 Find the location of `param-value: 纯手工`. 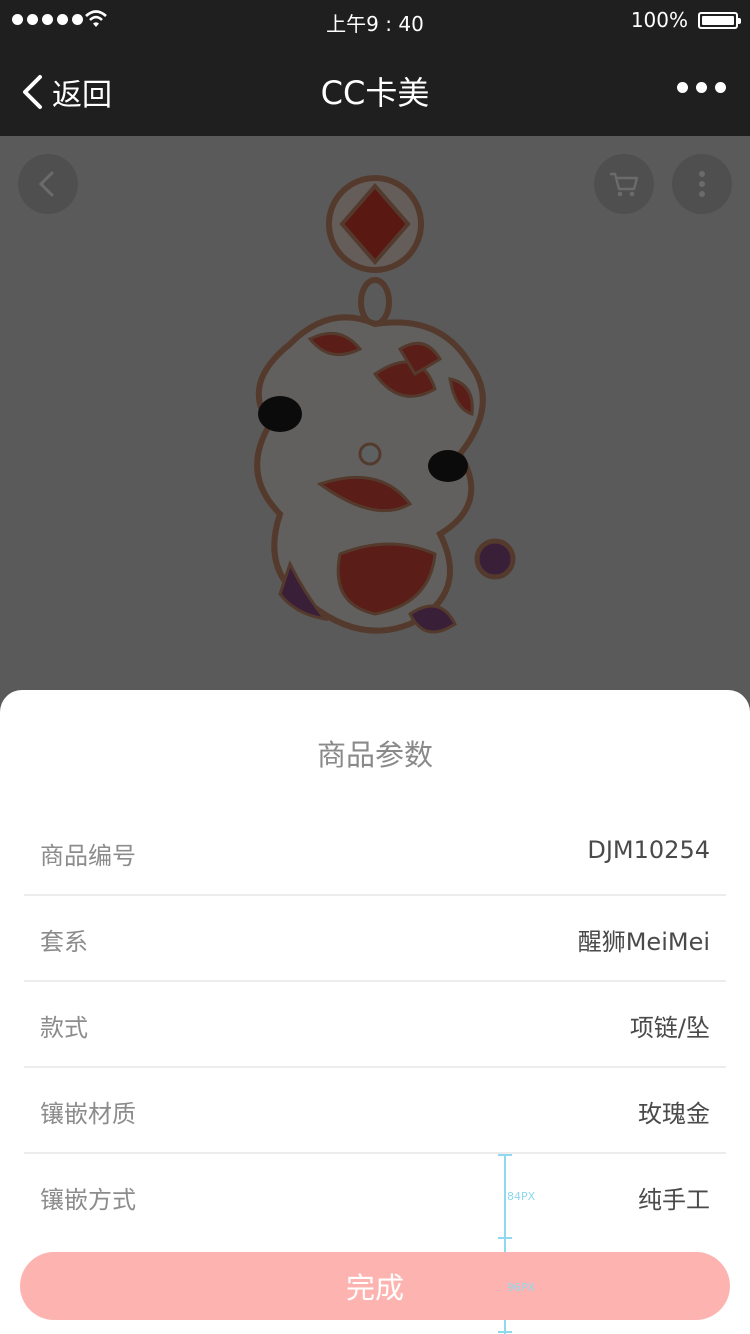

param-value: 纯手工 is located at coordinates (674, 1200).